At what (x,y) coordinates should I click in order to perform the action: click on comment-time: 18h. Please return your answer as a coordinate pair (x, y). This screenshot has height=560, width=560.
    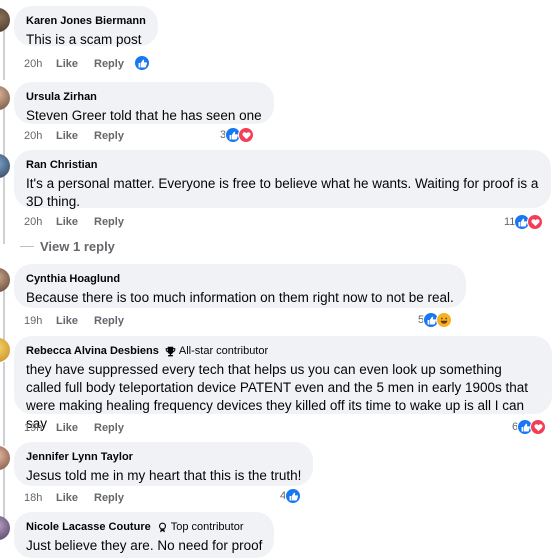
    Looking at the image, I should click on (40, 498).